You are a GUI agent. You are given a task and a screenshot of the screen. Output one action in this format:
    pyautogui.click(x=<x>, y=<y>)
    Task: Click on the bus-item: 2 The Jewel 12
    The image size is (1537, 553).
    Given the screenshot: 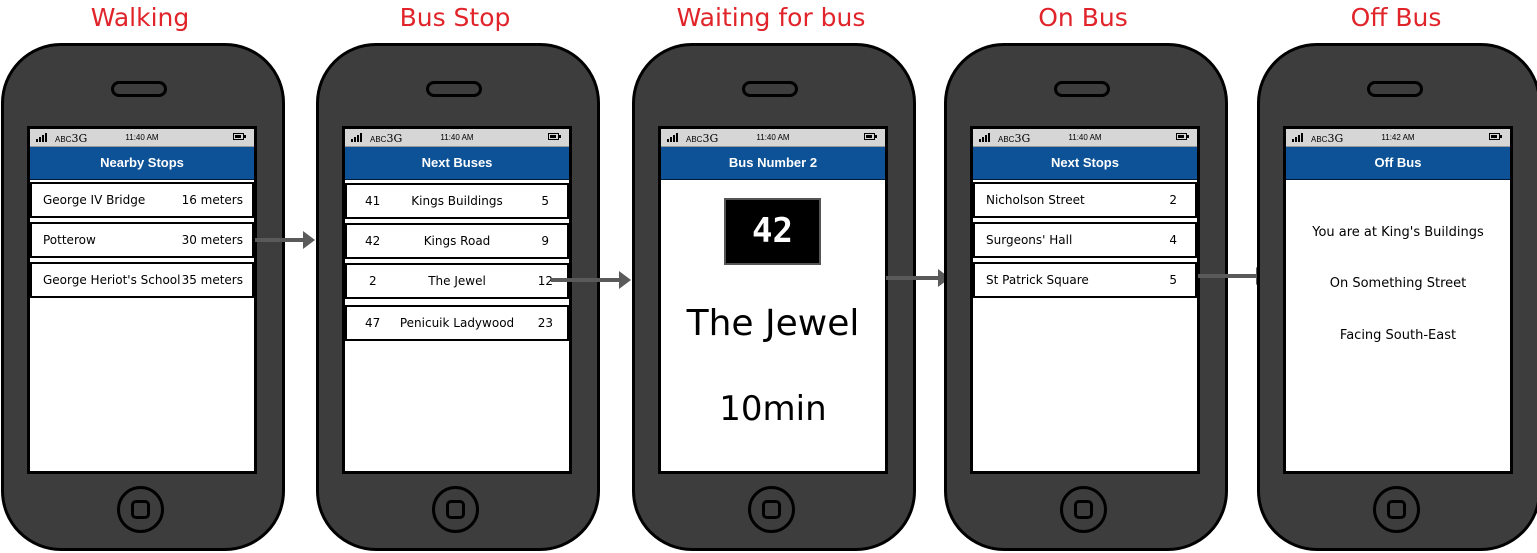 What is the action you would take?
    pyautogui.click(x=457, y=281)
    